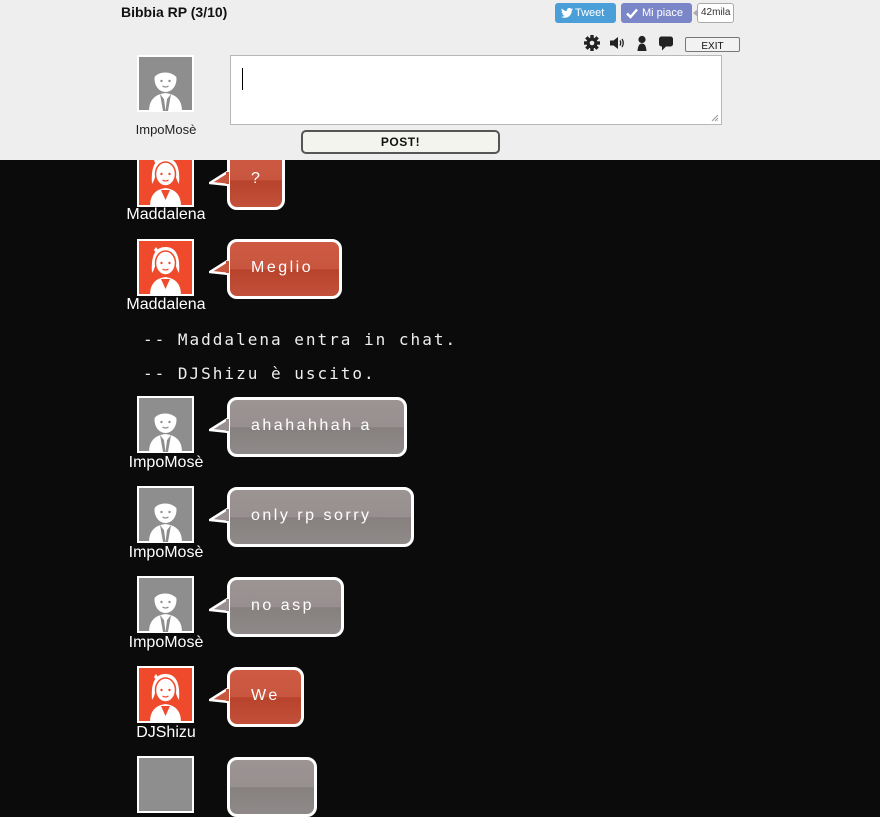 The width and height of the screenshot is (880, 817). Describe the element at coordinates (174, 12) in the screenshot. I see `room-title: Bibbia RP (3/10)` at that location.